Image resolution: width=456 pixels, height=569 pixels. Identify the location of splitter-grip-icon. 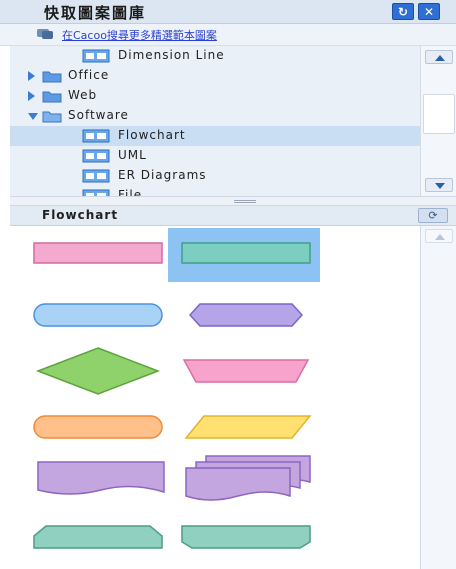
(245, 201).